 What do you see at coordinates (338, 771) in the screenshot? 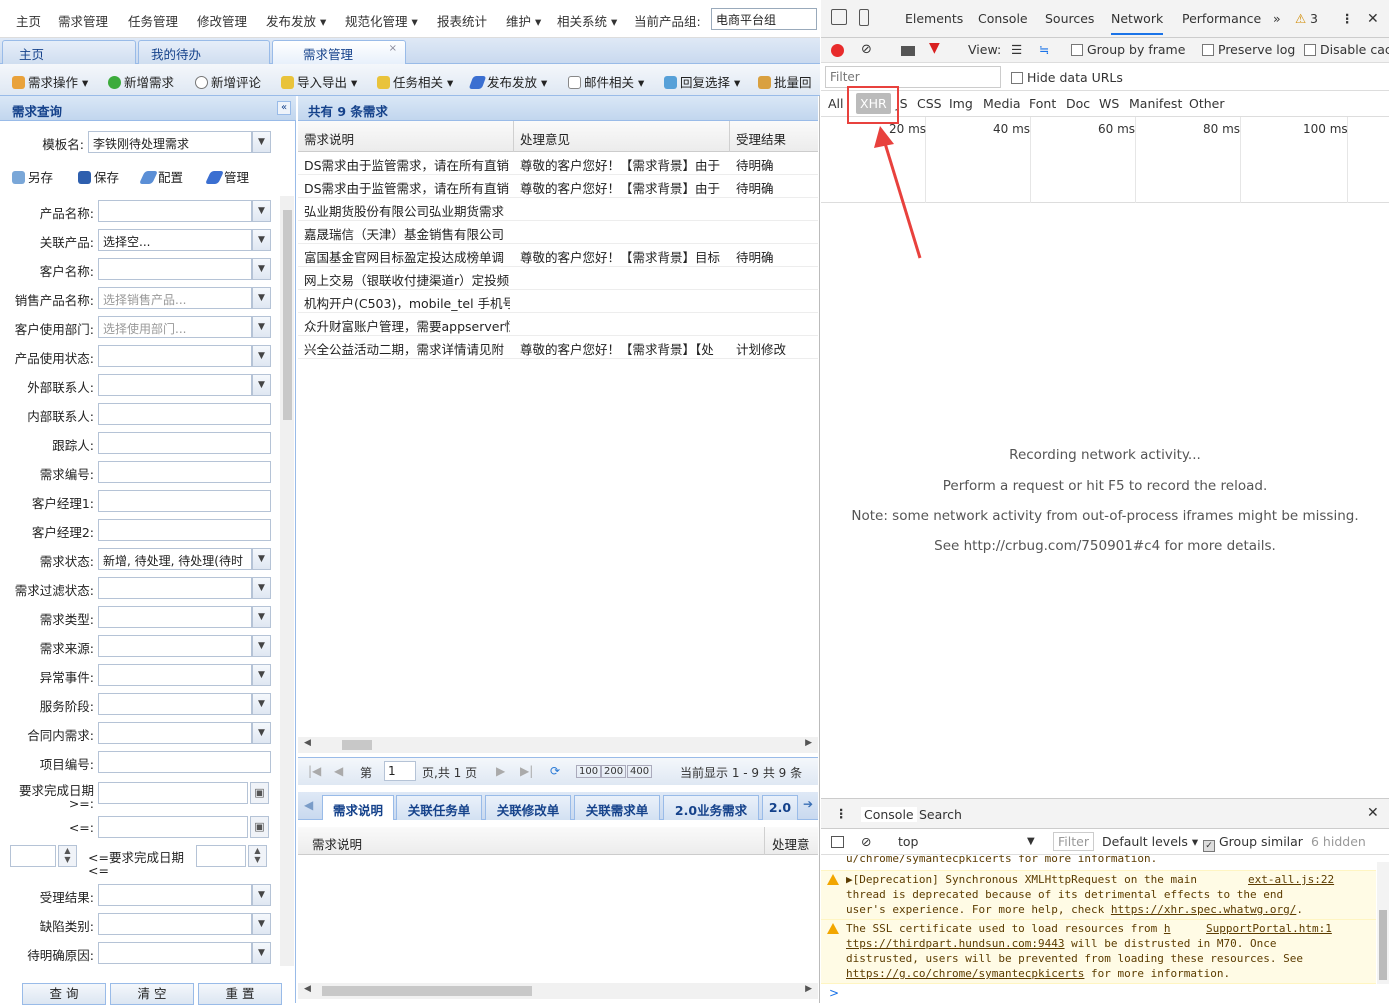
I see `prev-page-icon: ◀` at bounding box center [338, 771].